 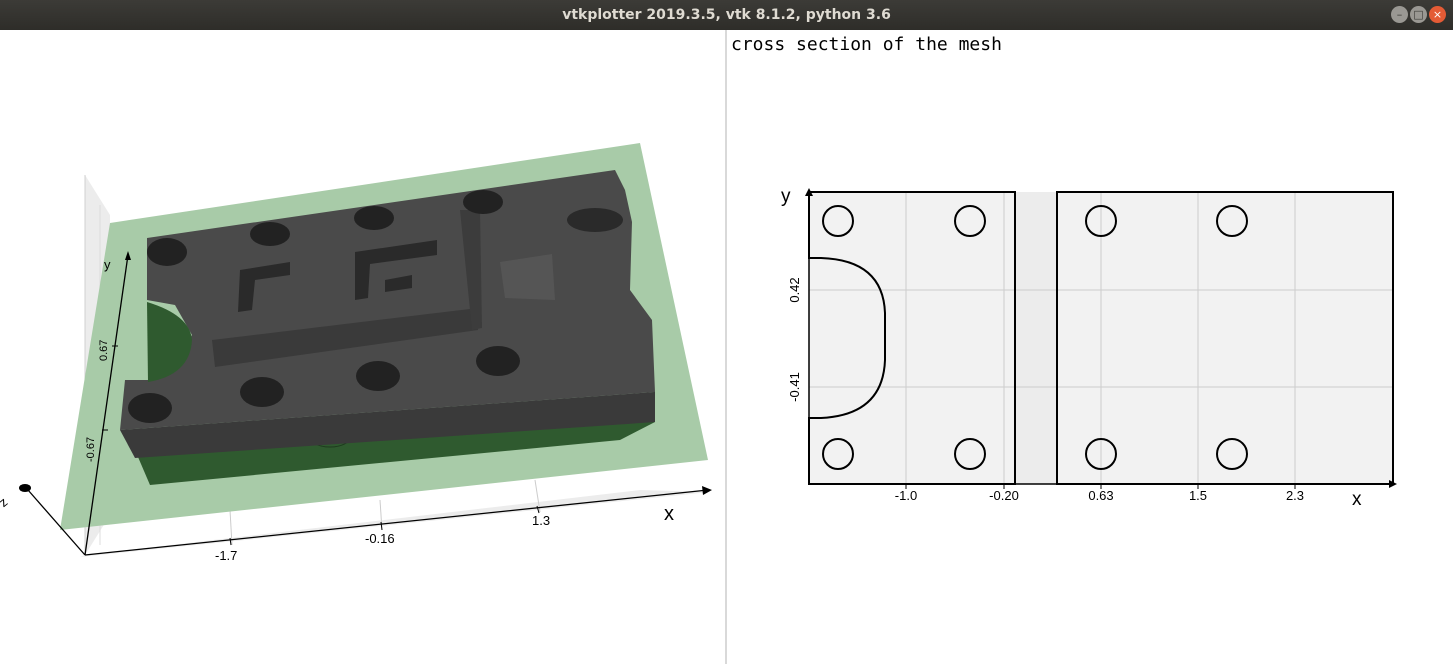 What do you see at coordinates (707, 490) in the screenshot?
I see `x-axis-arrow` at bounding box center [707, 490].